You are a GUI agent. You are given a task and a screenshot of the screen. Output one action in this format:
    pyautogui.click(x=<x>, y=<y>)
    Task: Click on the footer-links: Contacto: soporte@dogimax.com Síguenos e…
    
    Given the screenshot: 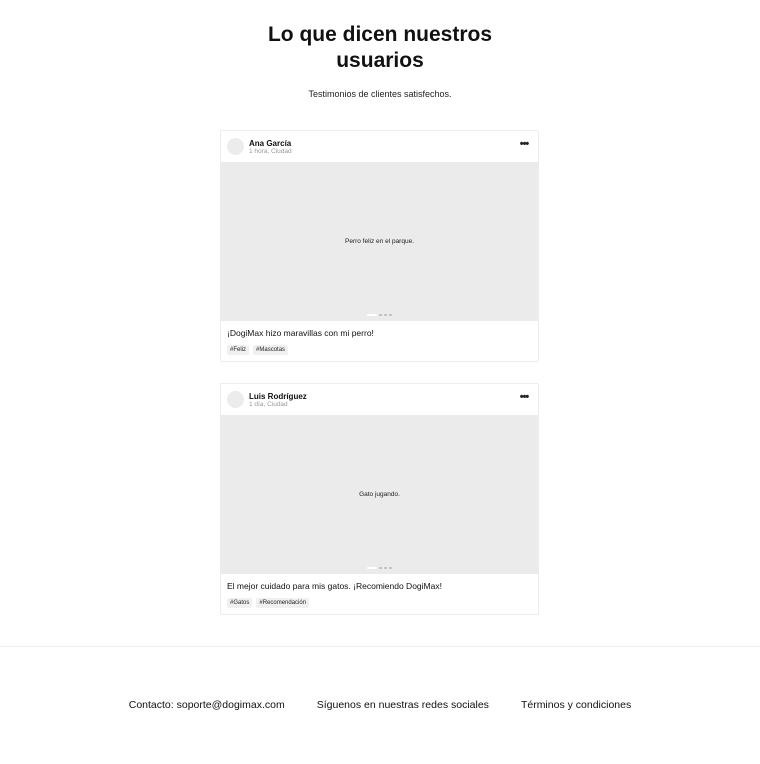 What is the action you would take?
    pyautogui.click(x=380, y=705)
    